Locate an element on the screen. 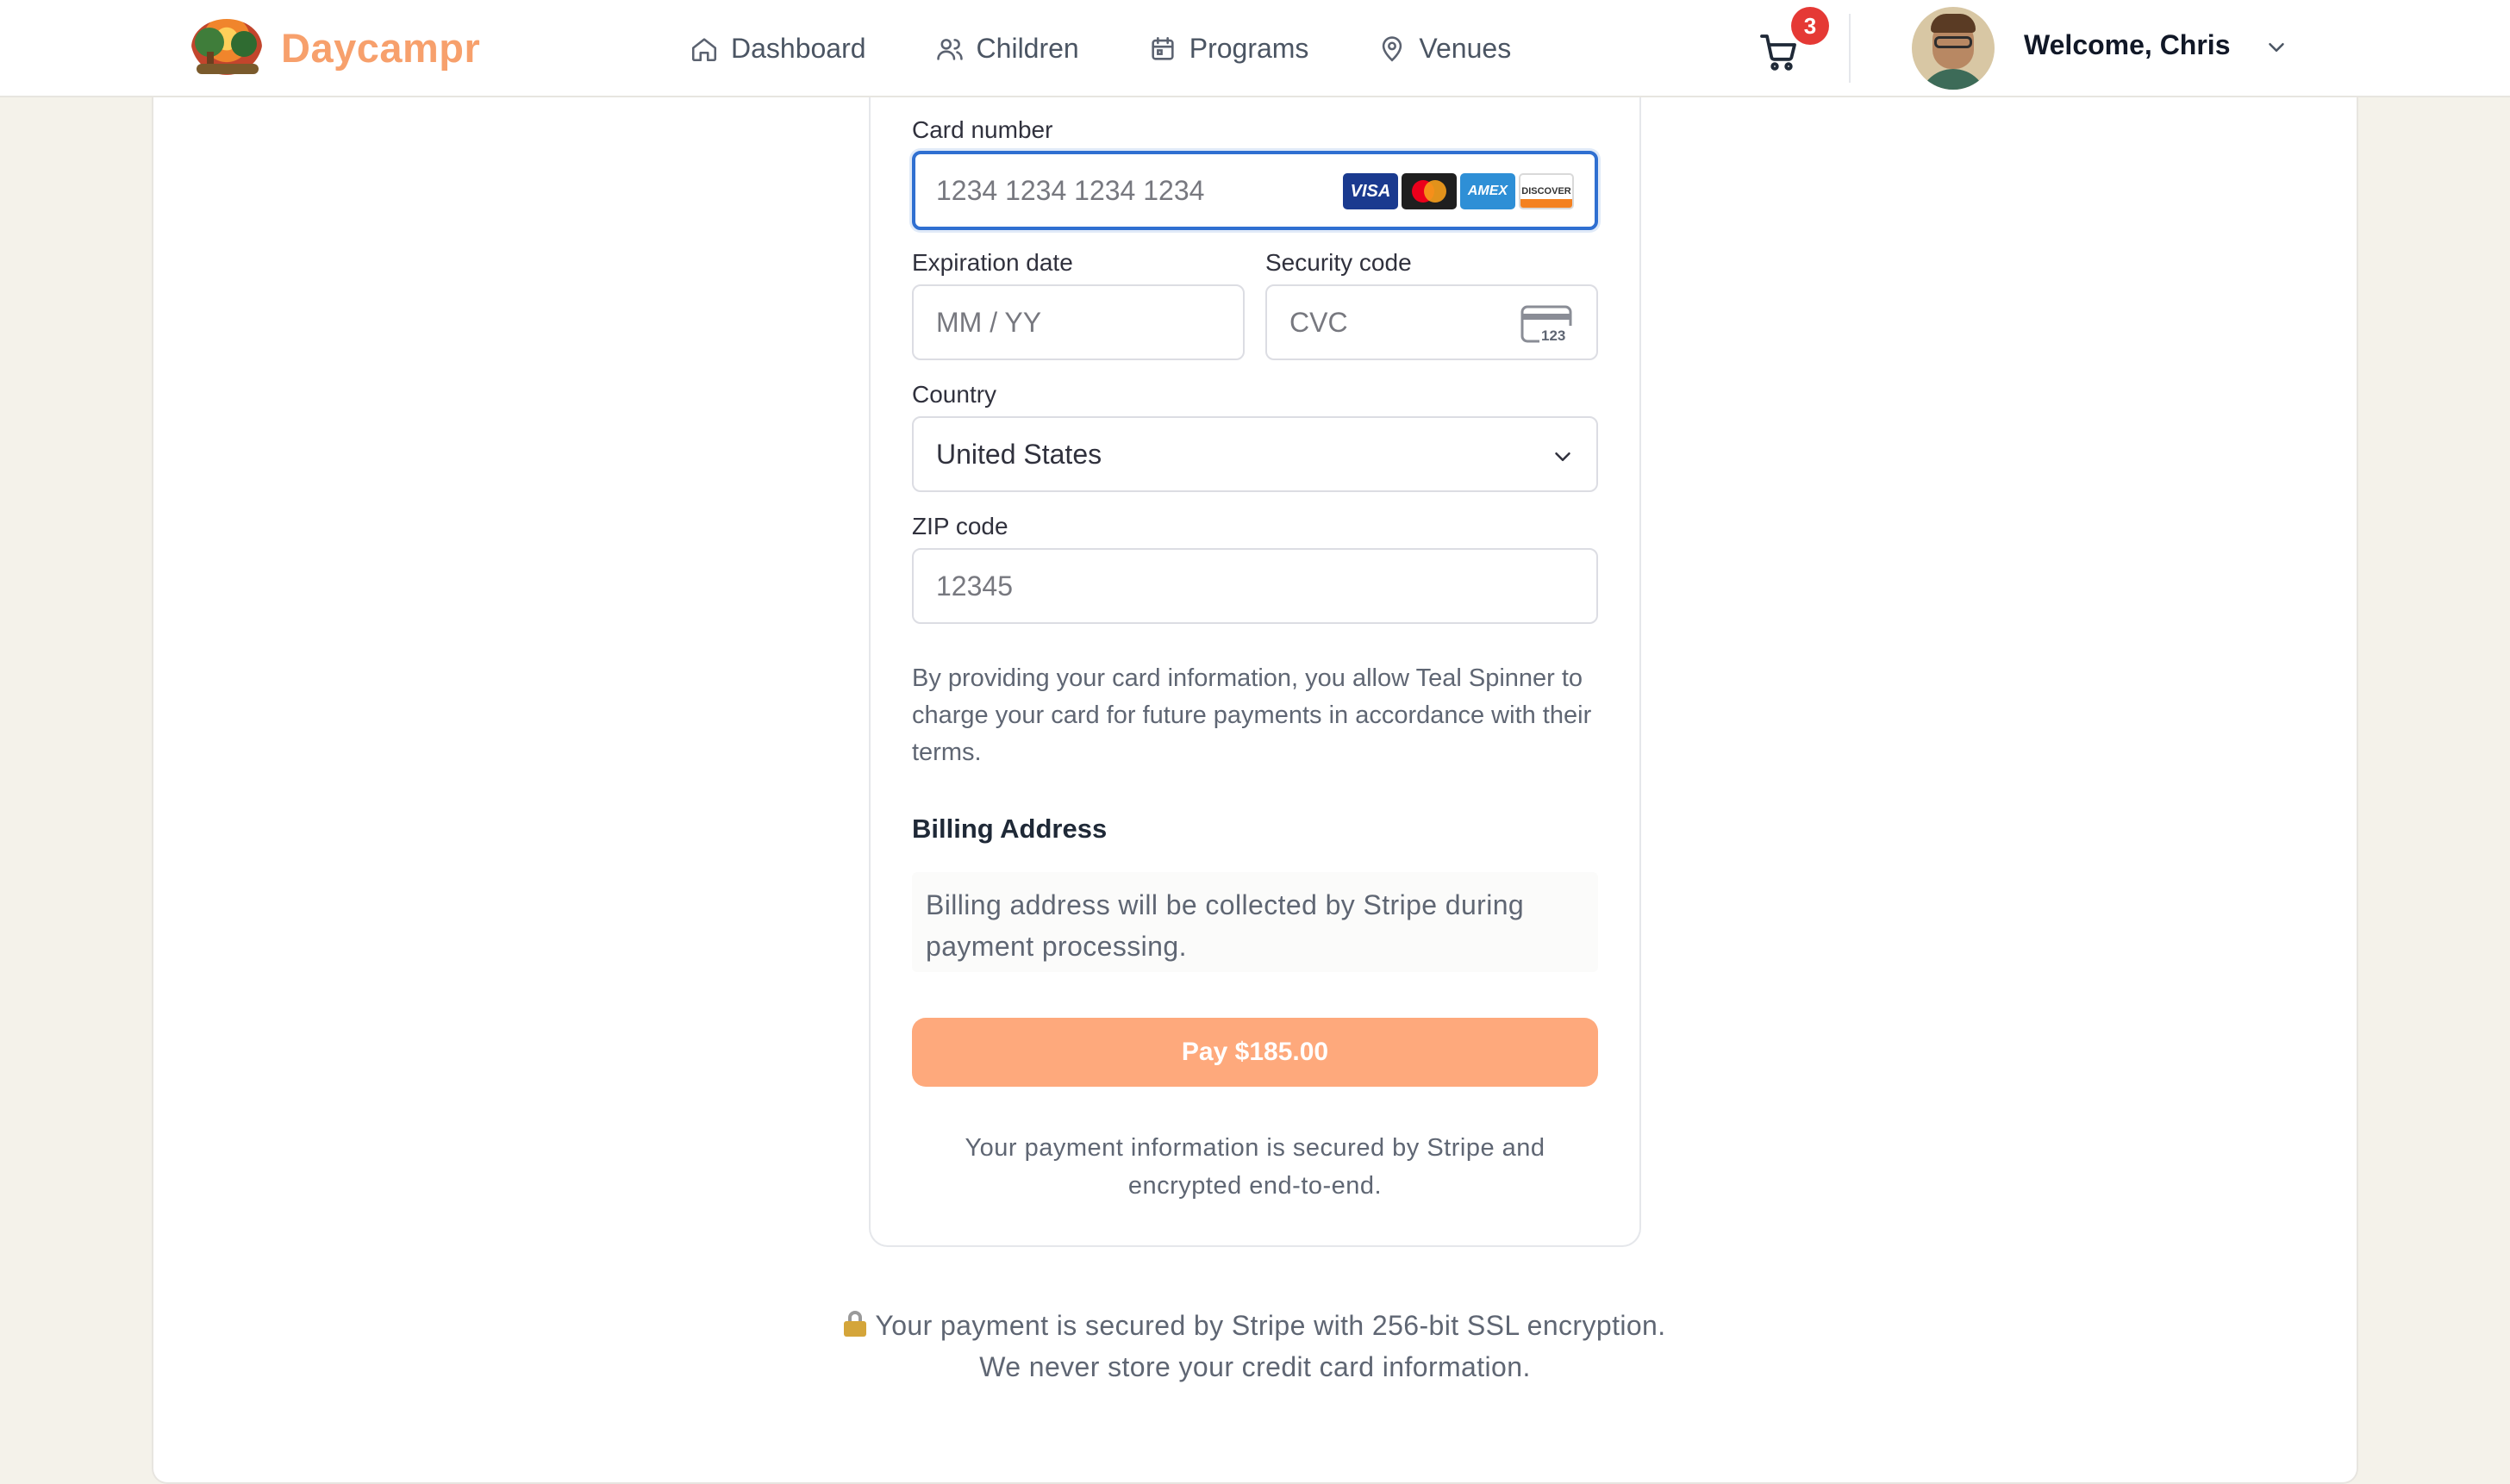 The height and width of the screenshot is (1484, 2510). card-number-label: Card number is located at coordinates (982, 129).